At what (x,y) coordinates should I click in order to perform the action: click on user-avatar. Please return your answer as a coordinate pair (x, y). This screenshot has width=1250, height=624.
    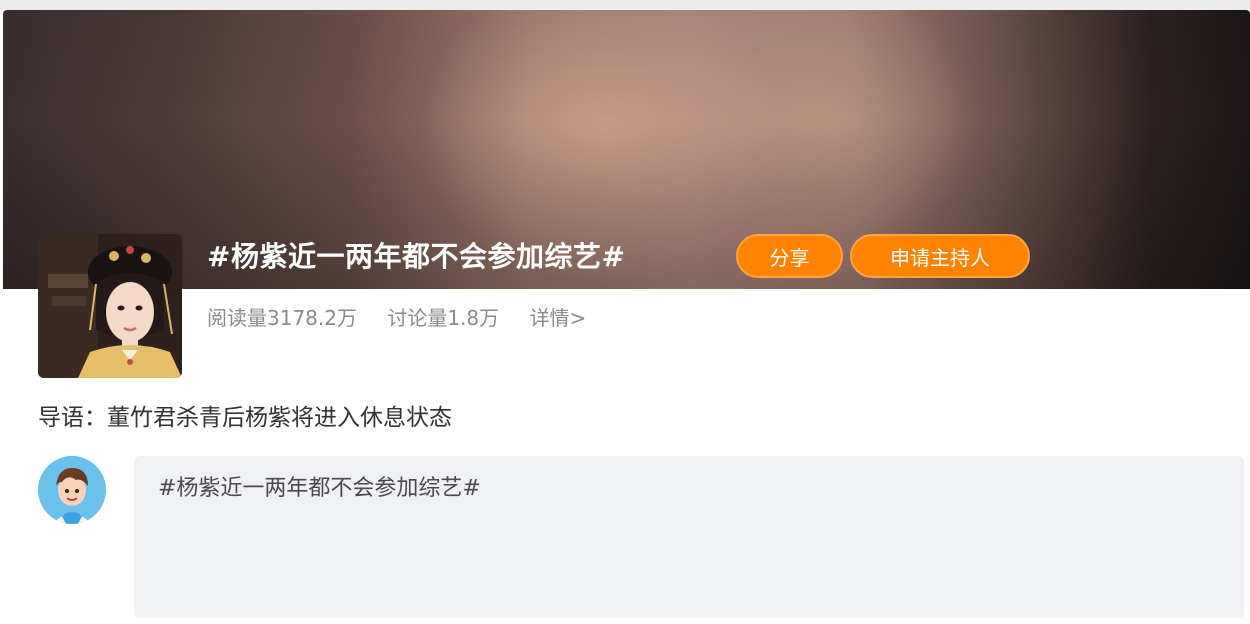
    Looking at the image, I should click on (72, 490).